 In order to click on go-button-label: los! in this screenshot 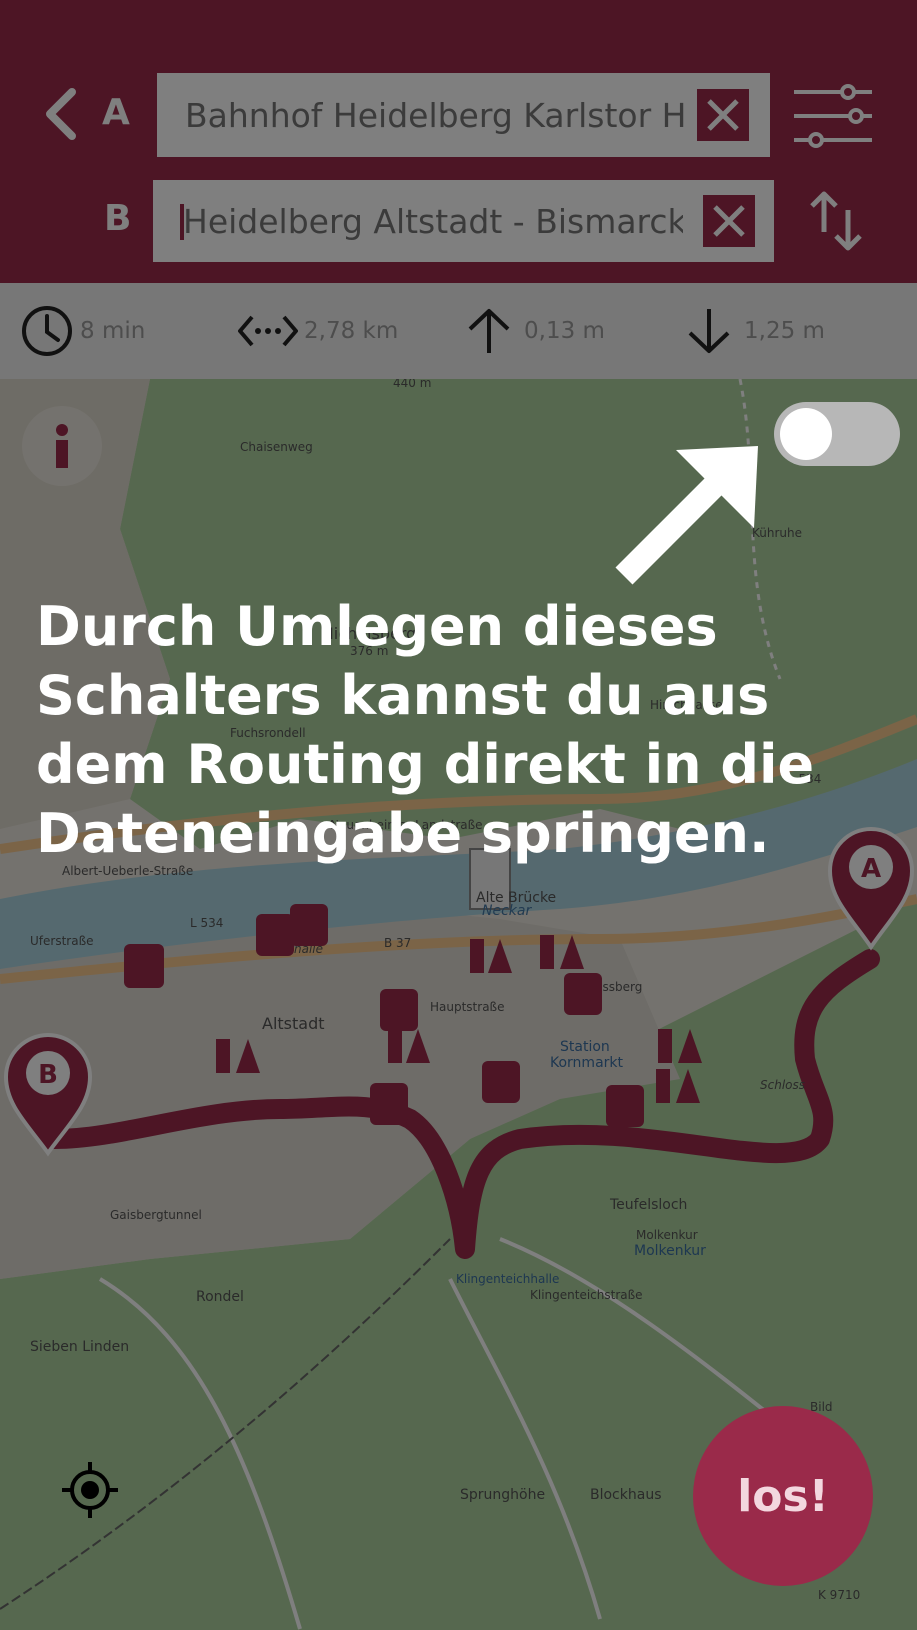, I will do `click(783, 1496)`.